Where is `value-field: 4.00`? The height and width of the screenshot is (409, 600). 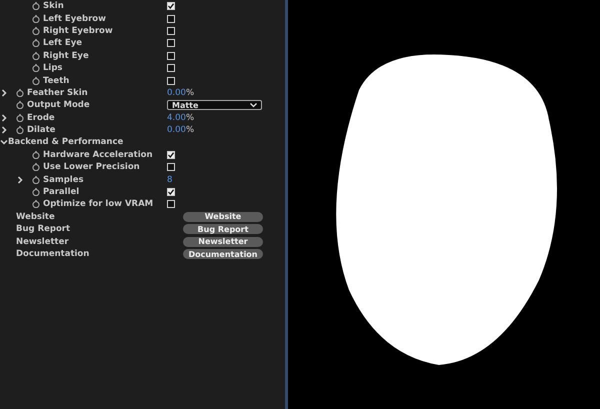
value-field: 4.00 is located at coordinates (176, 117).